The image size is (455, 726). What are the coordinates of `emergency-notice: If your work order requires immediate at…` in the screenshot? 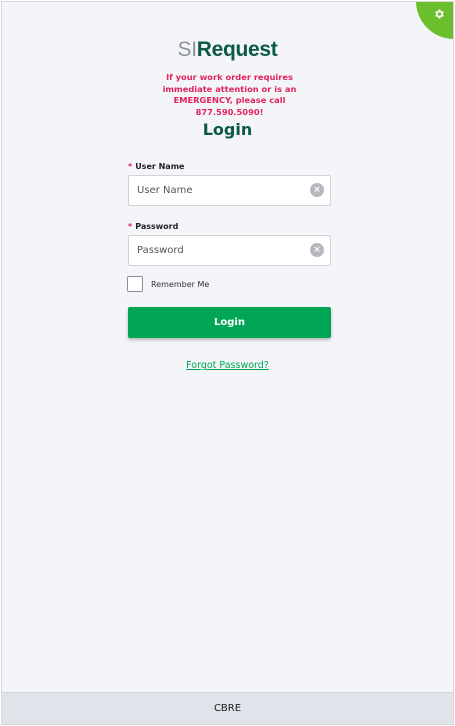 It's located at (229, 94).